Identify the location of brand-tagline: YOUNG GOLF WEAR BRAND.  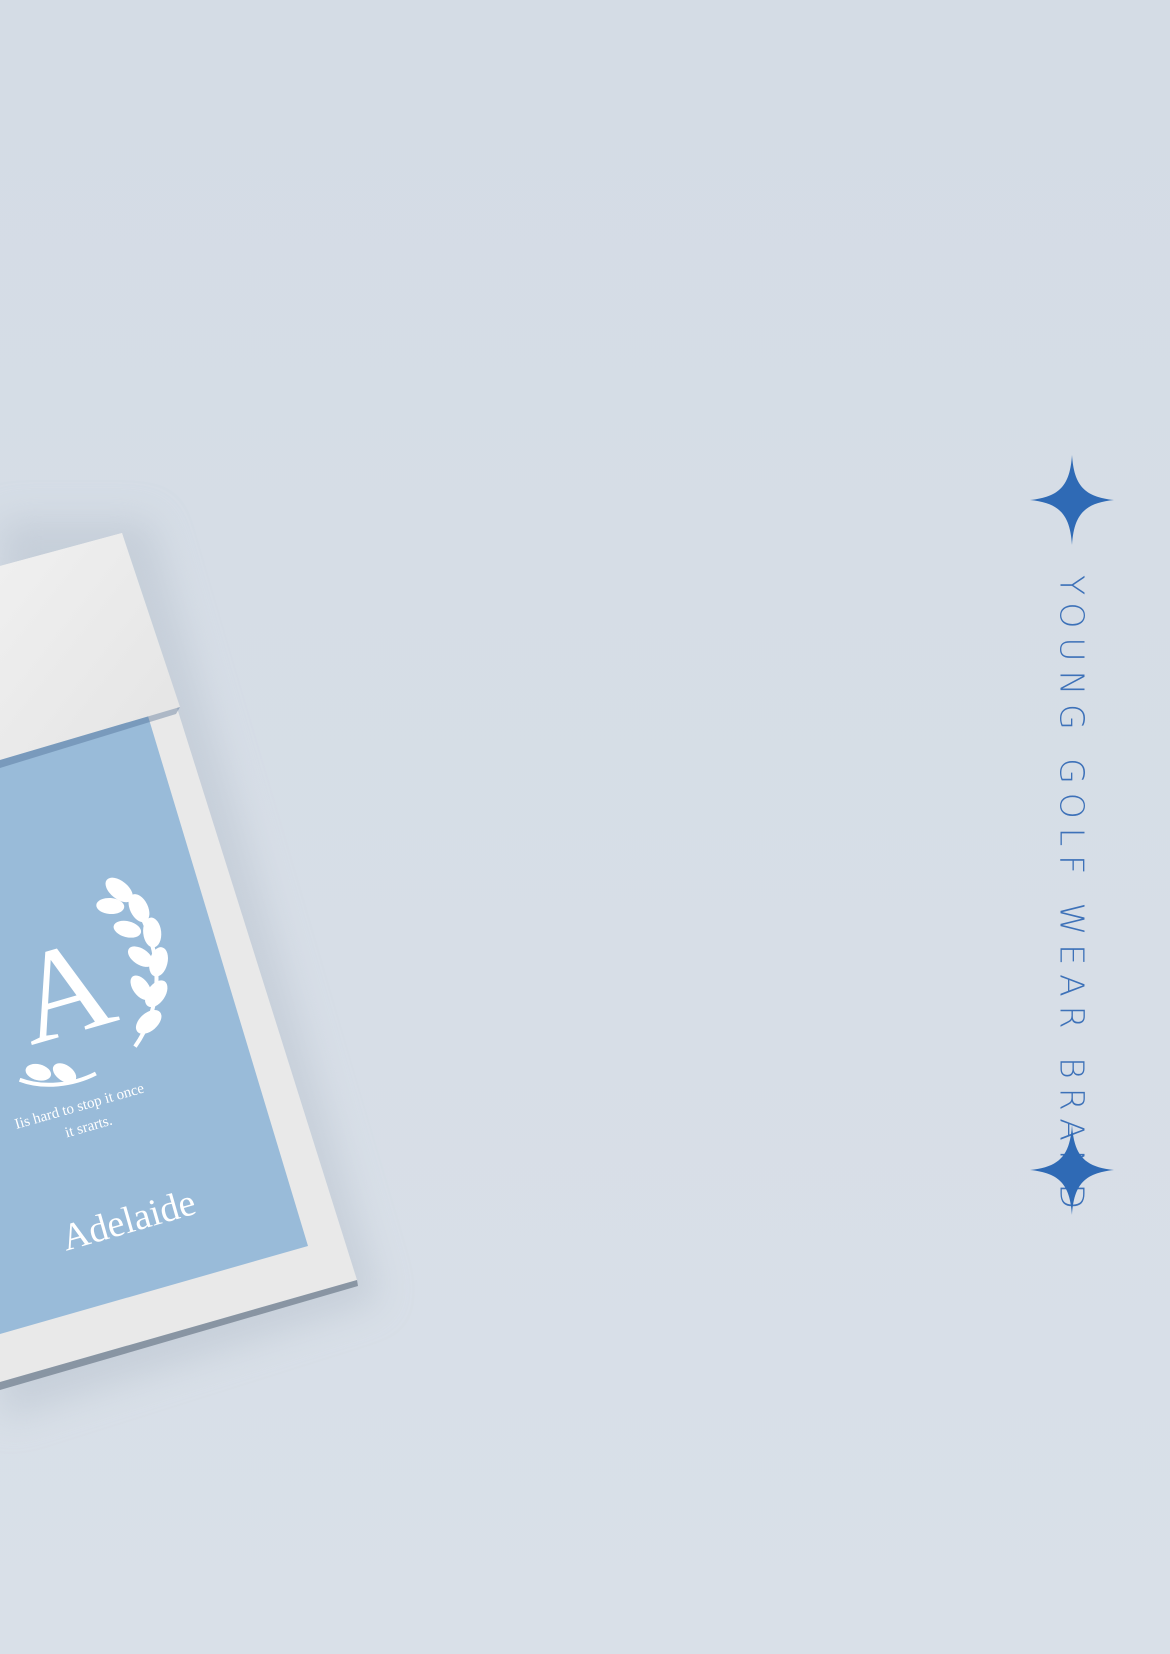
(1072, 896).